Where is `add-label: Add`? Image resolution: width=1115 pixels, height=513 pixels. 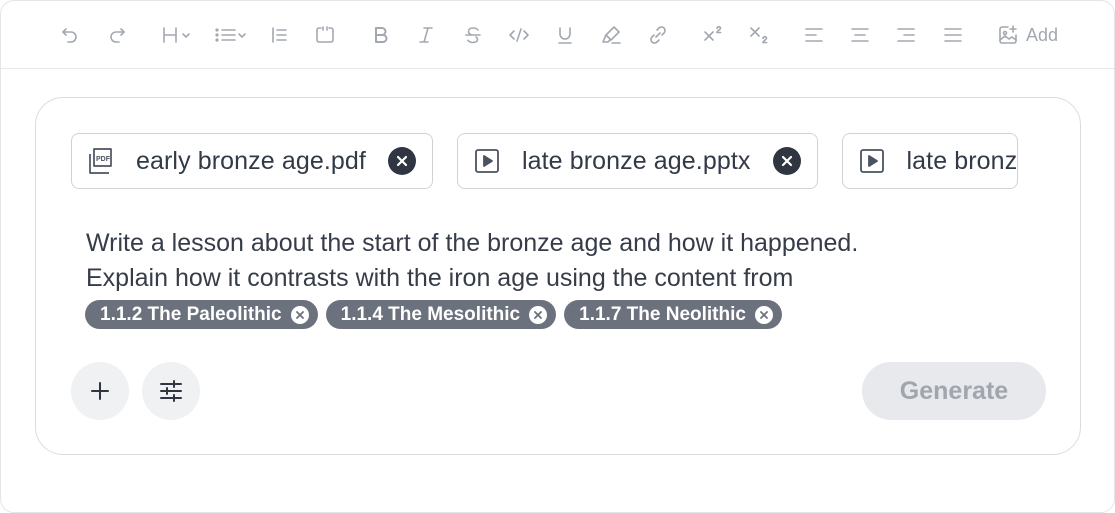 add-label: Add is located at coordinates (1042, 34).